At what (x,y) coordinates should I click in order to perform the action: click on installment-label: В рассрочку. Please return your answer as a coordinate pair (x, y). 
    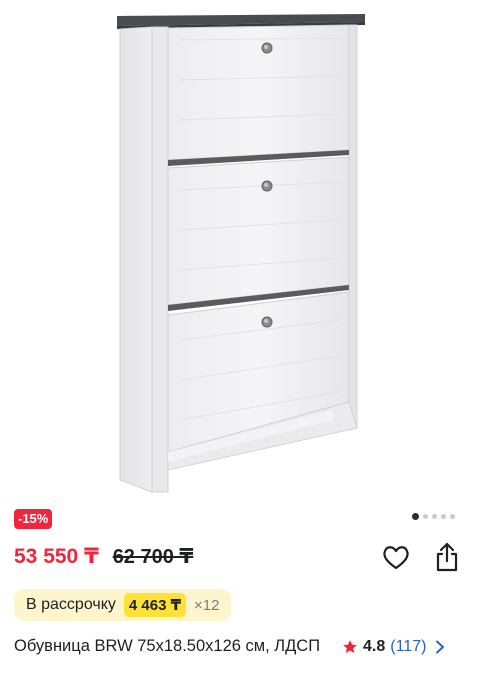
    Looking at the image, I should click on (71, 604).